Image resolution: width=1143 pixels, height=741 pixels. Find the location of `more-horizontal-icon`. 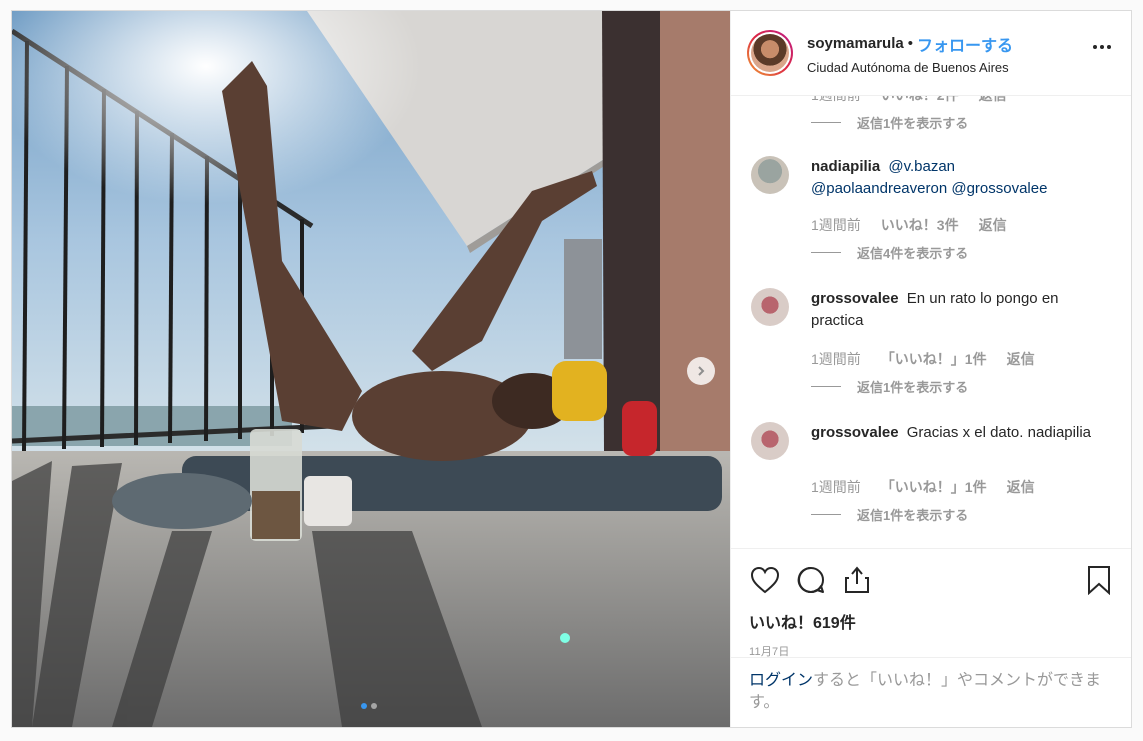

more-horizontal-icon is located at coordinates (1102, 47).